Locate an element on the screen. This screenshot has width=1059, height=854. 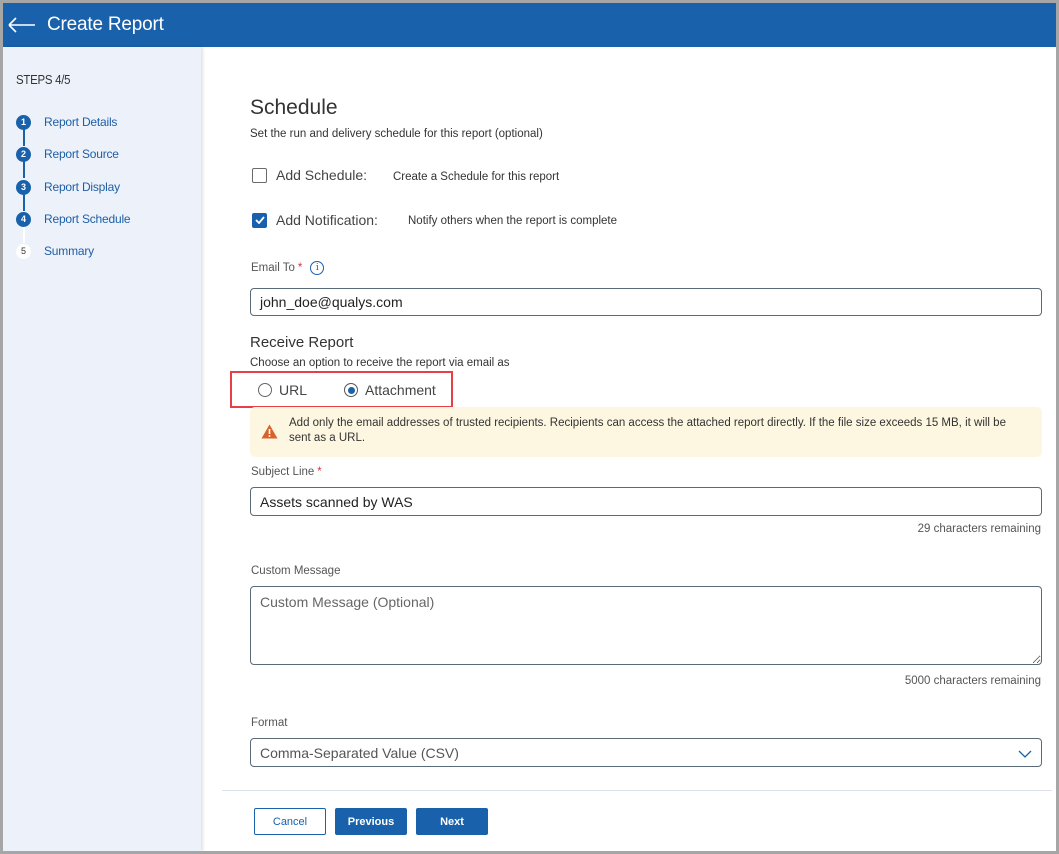
steps-counter: STEPS 4/5 is located at coordinates (43, 79).